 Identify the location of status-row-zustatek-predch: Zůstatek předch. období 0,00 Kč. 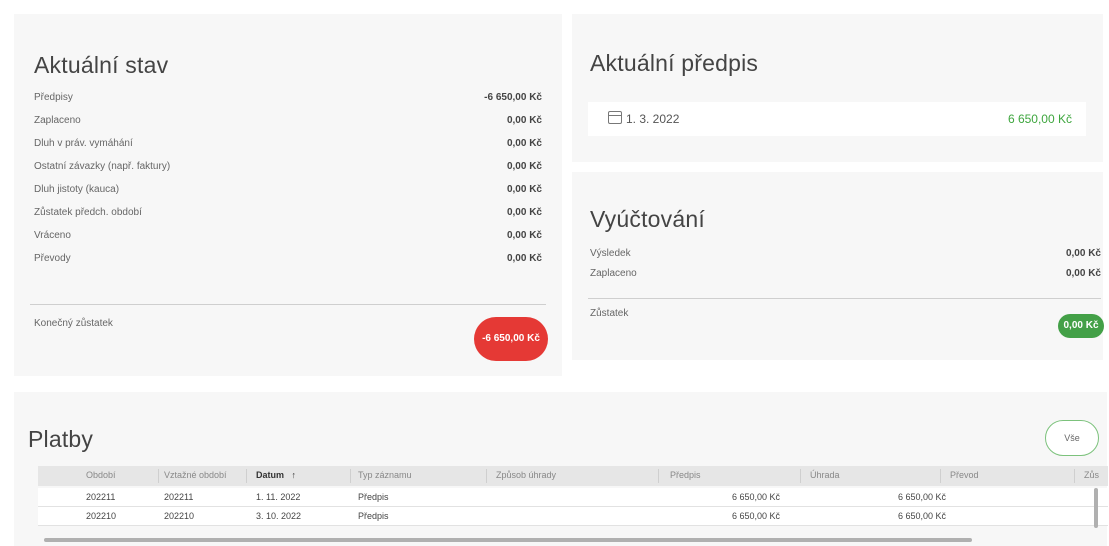
(288, 217).